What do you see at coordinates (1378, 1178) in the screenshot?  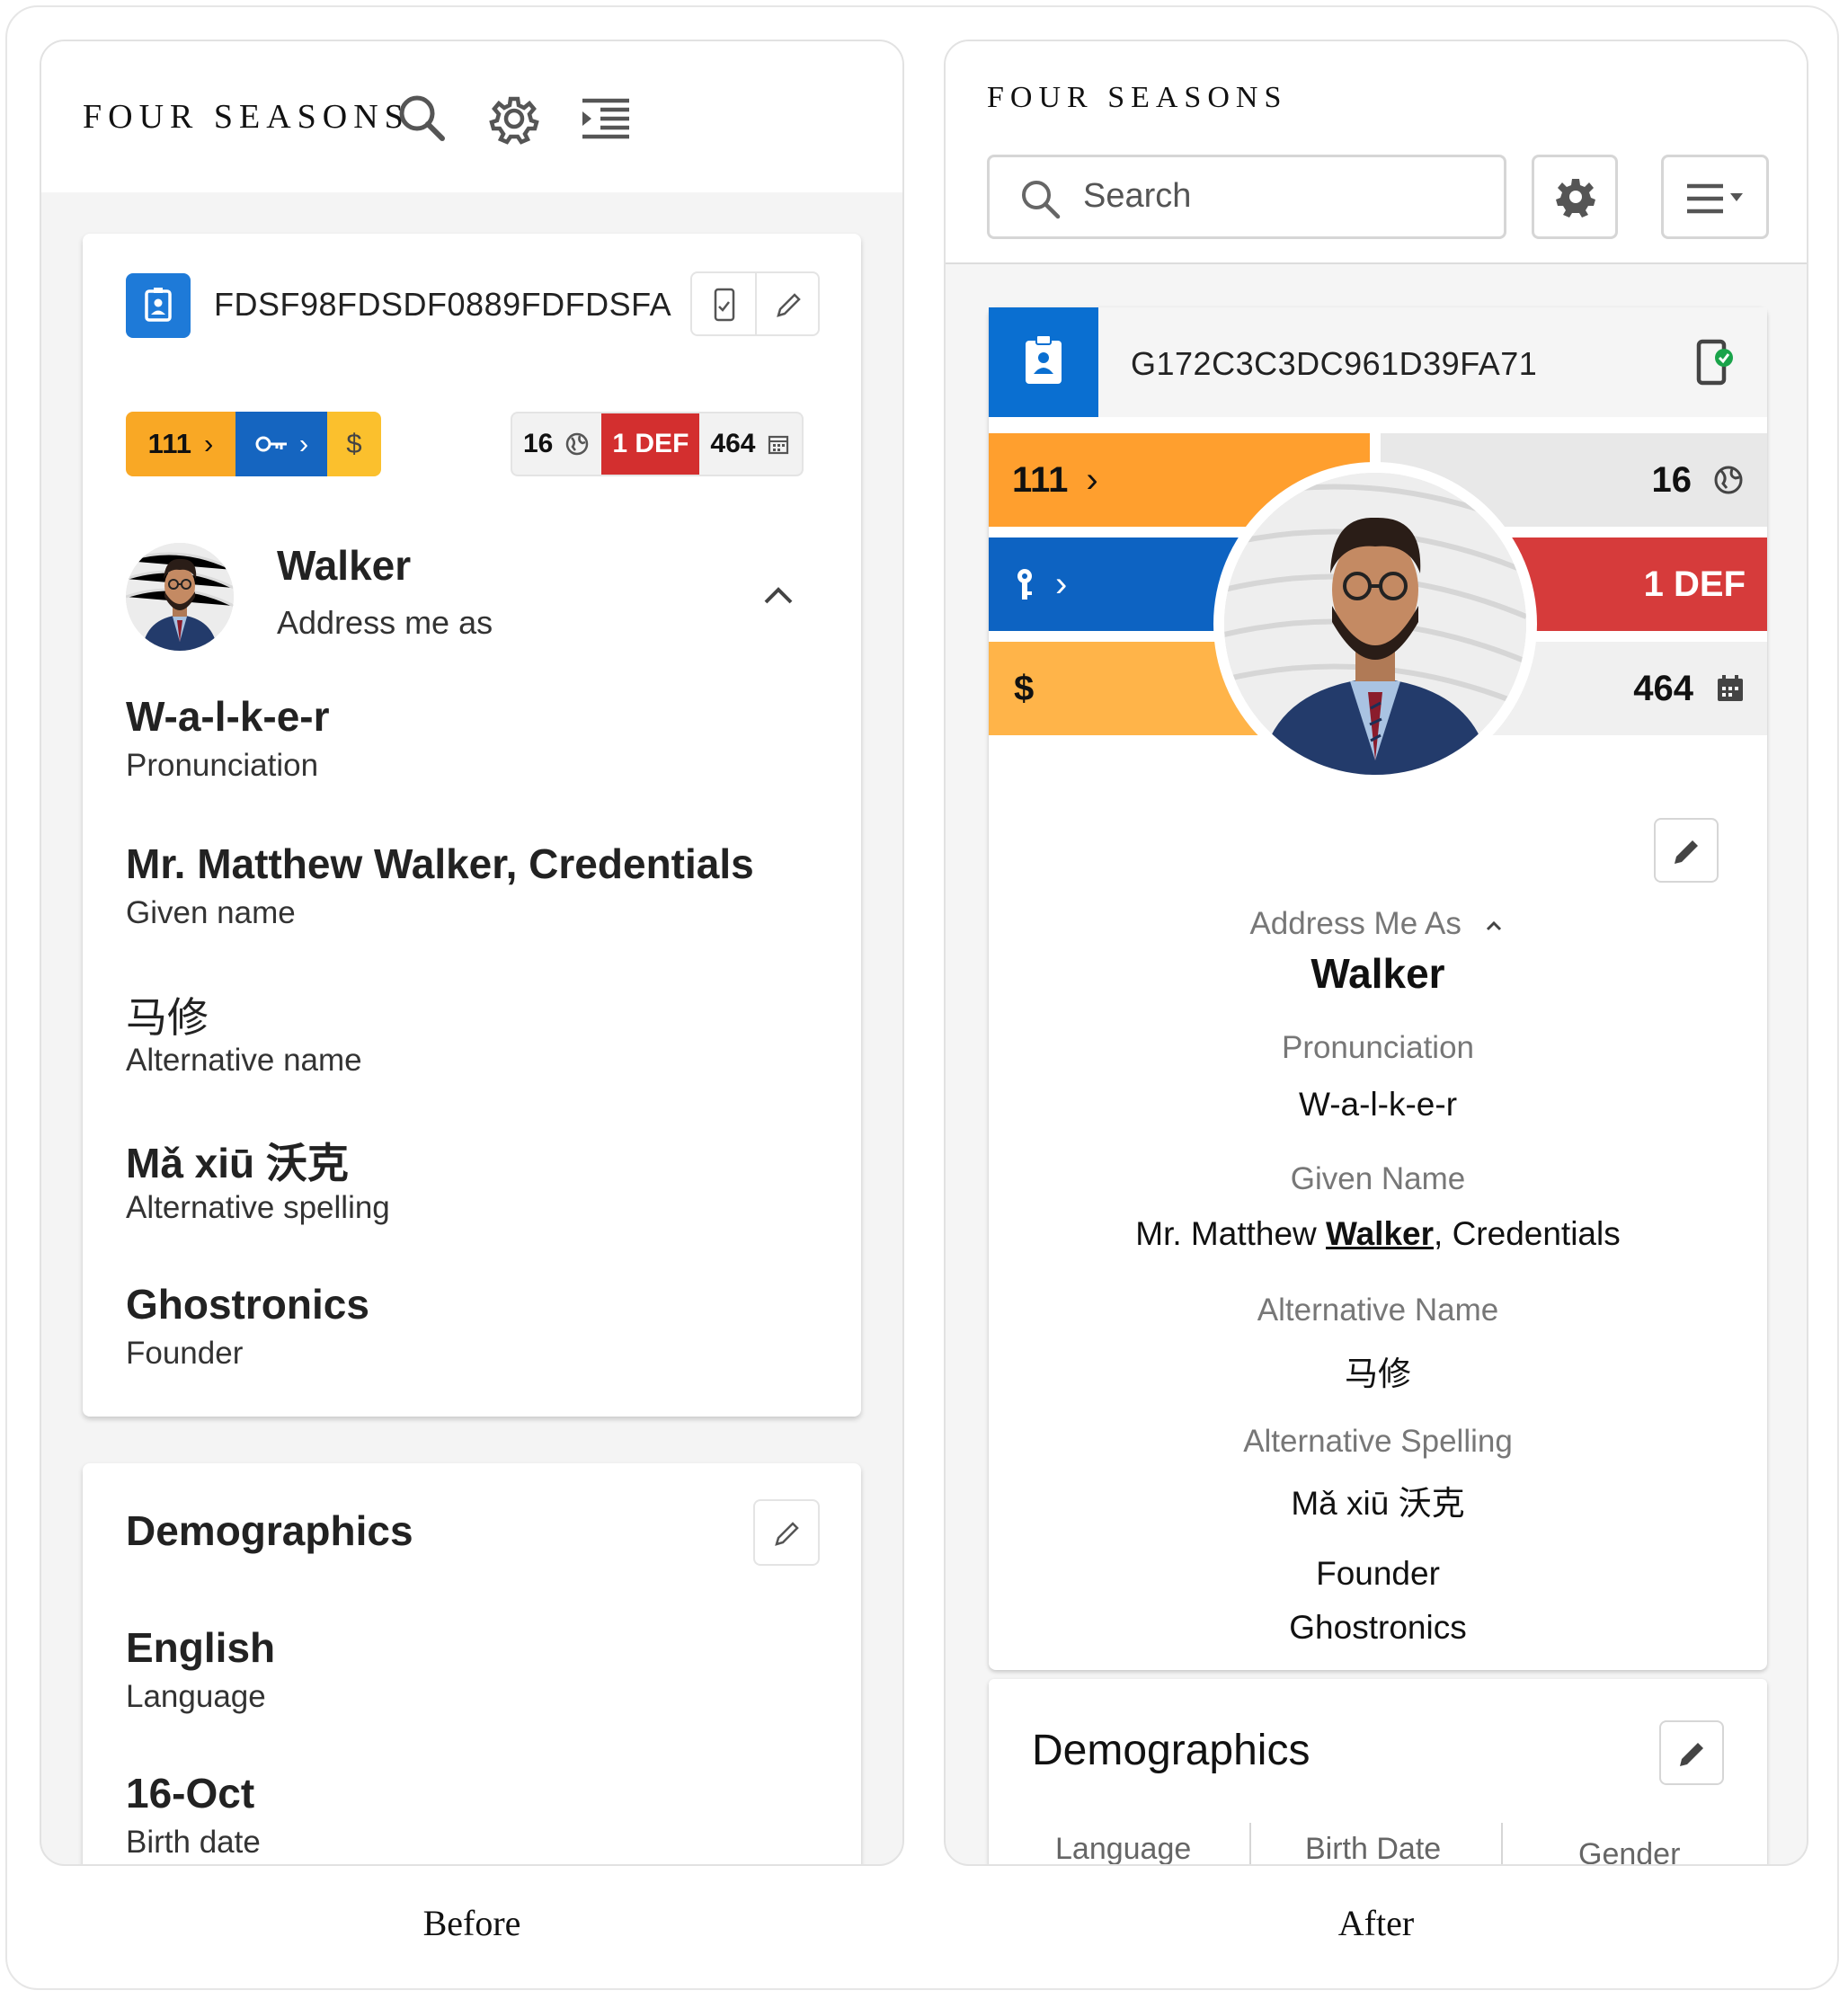 I see `field-label-given-name: Given Name` at bounding box center [1378, 1178].